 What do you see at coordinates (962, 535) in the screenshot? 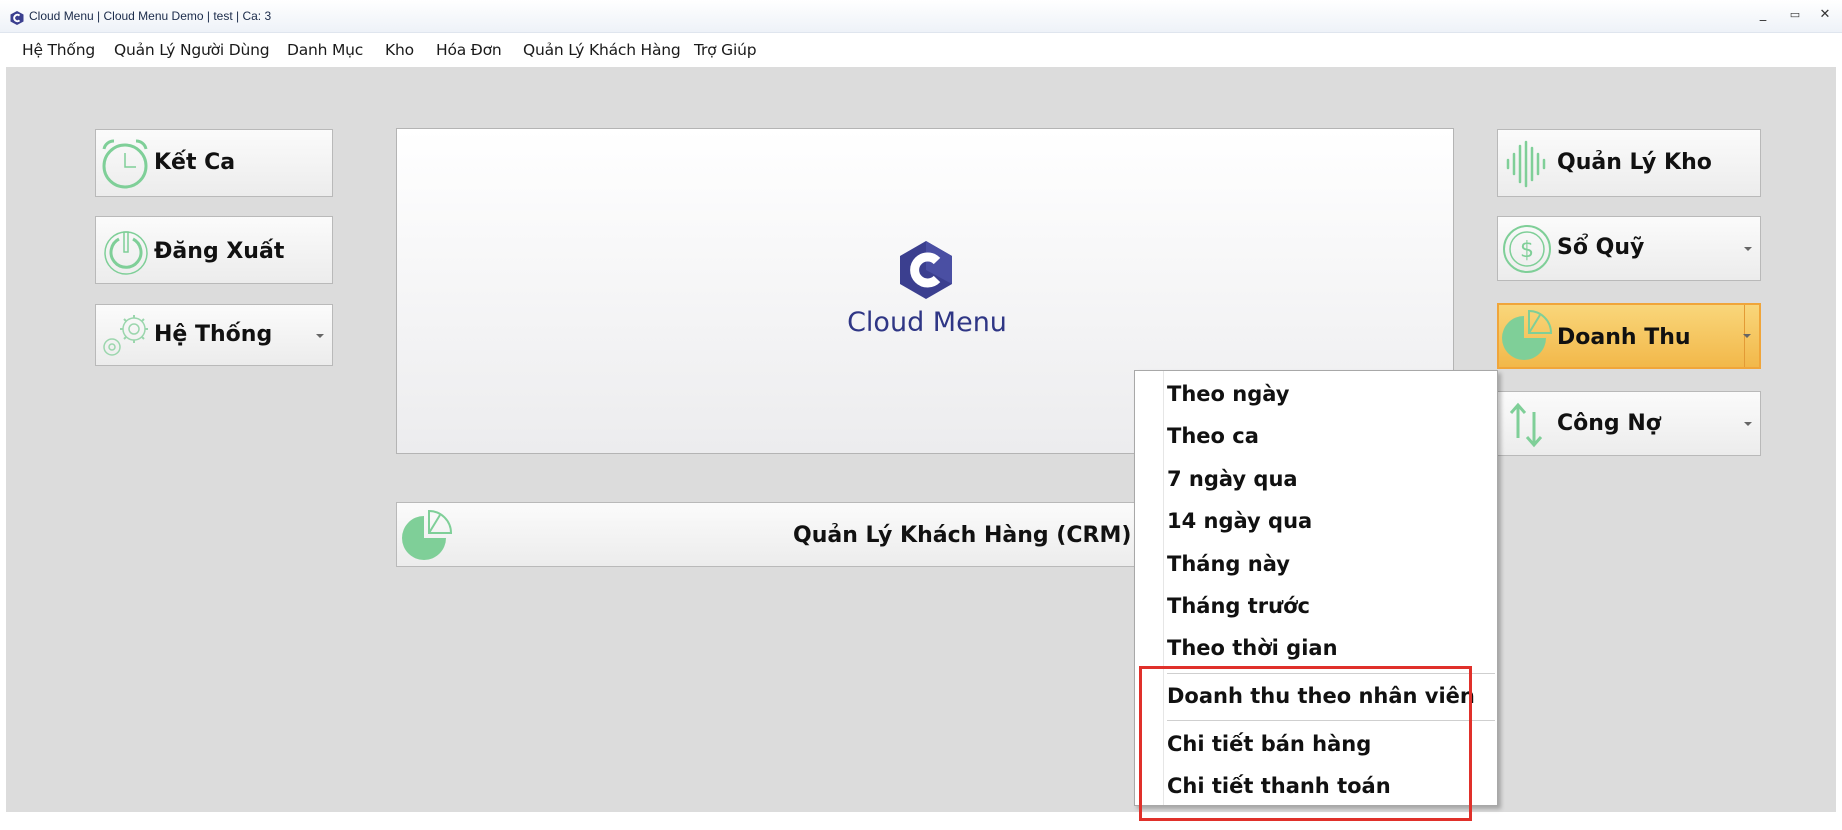
I see `crm-label: Quản Lý Khách Hàng (CRM)` at bounding box center [962, 535].